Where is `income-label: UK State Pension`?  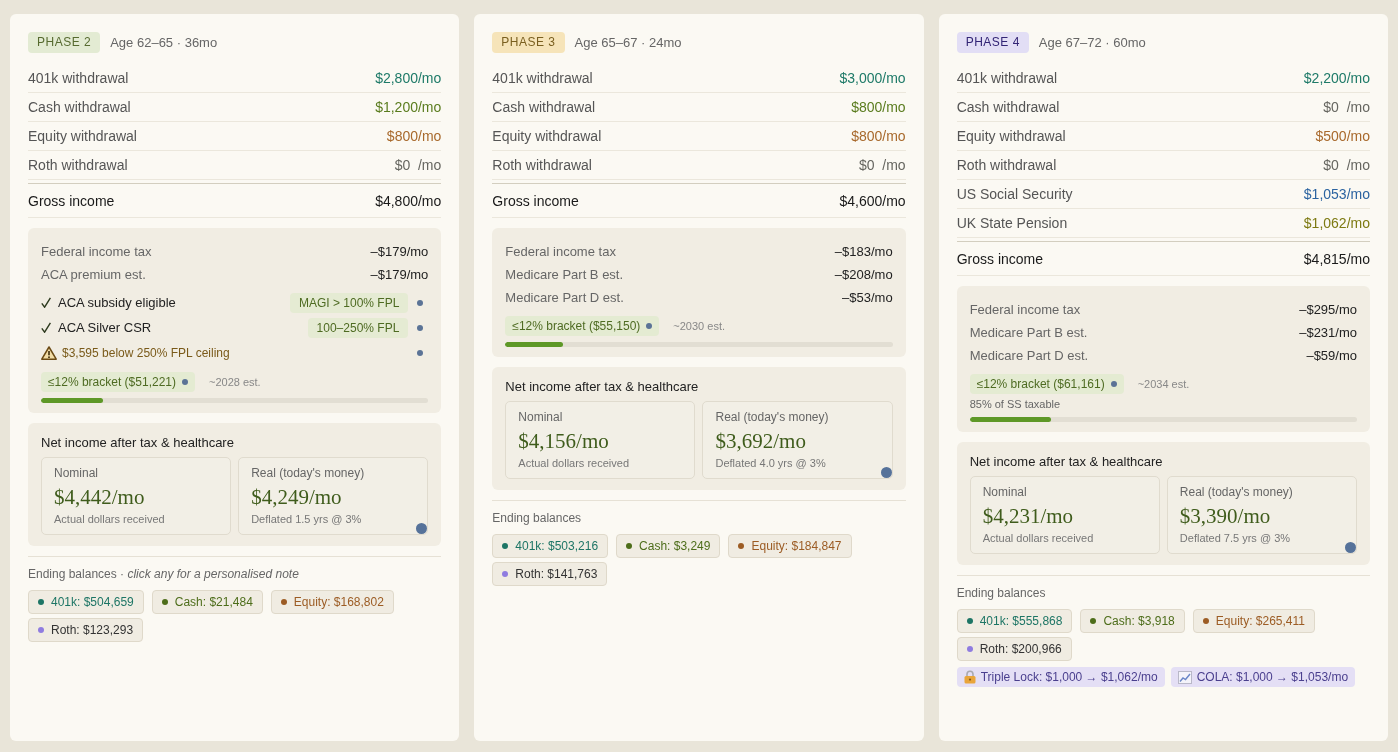
income-label: UK State Pension is located at coordinates (1012, 223).